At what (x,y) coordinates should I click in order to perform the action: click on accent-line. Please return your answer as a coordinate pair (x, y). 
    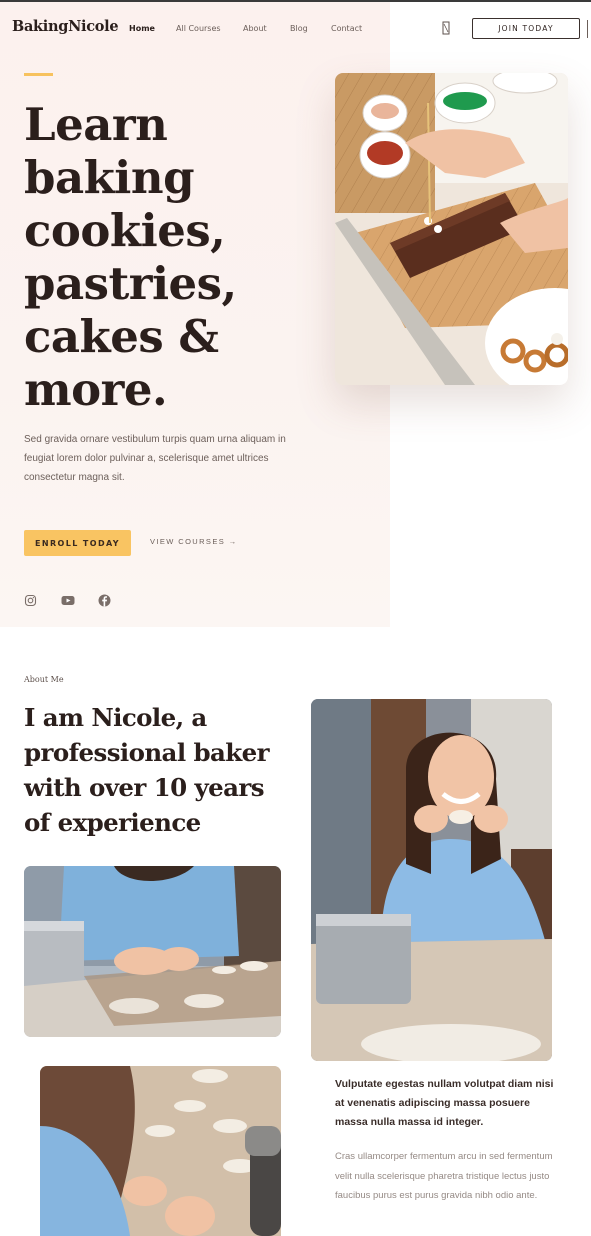
    Looking at the image, I should click on (38, 74).